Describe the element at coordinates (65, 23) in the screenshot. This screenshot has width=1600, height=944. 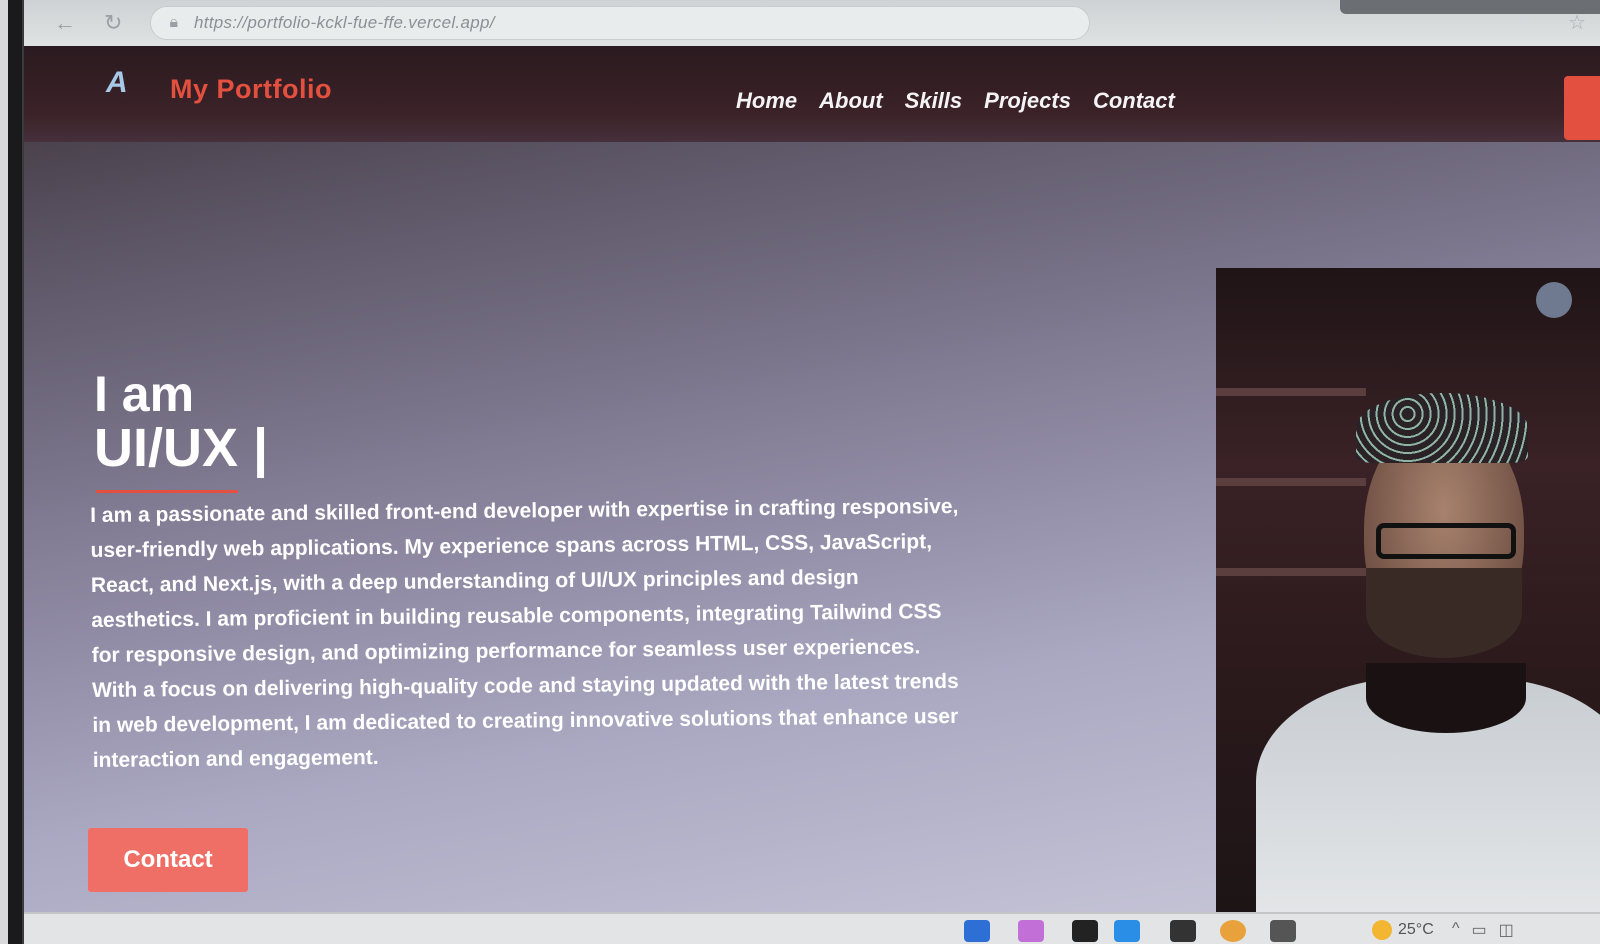
I see `arrow-left-icon: ←` at that location.